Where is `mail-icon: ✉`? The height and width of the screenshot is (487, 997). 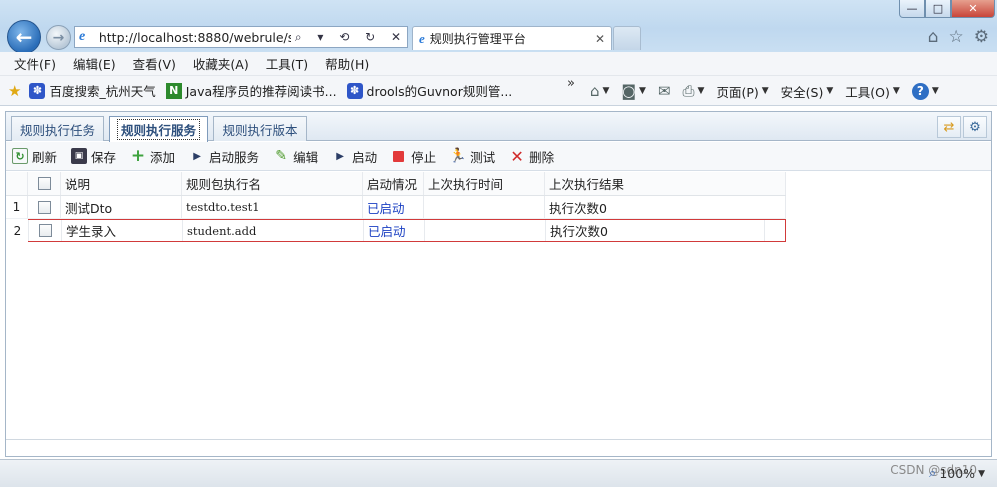 mail-icon: ✉ is located at coordinates (664, 91).